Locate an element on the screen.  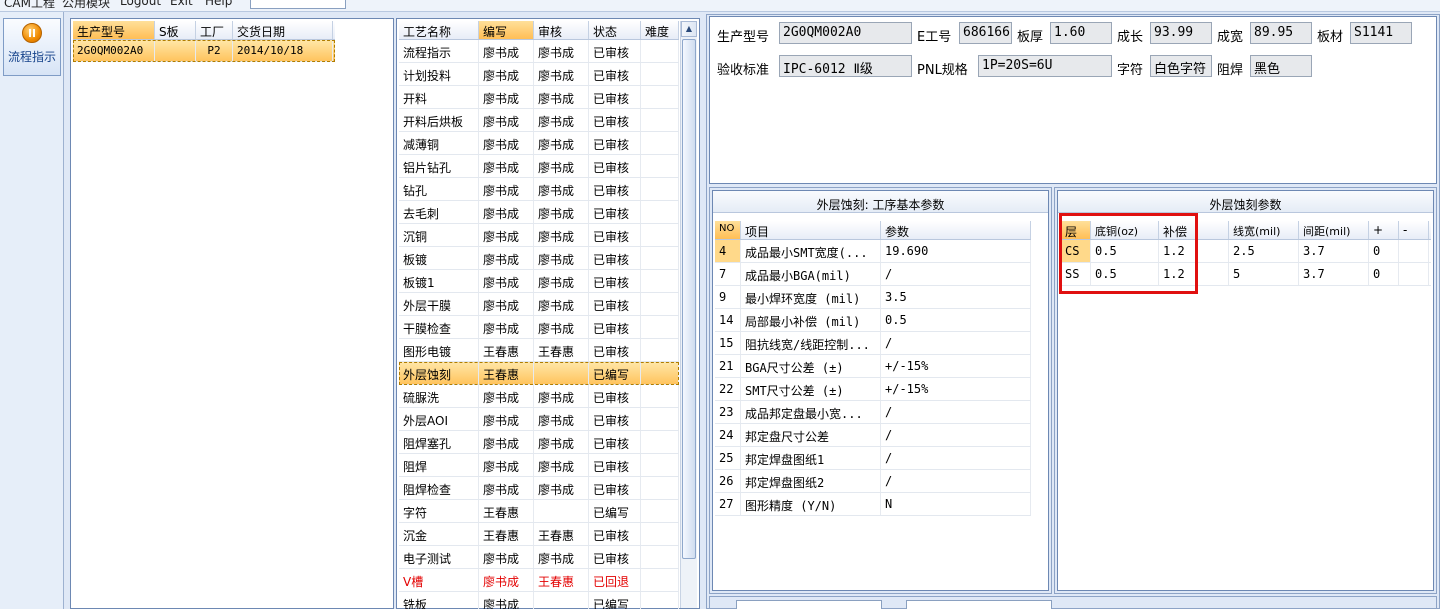
col-s: S板 is located at coordinates (175, 30).